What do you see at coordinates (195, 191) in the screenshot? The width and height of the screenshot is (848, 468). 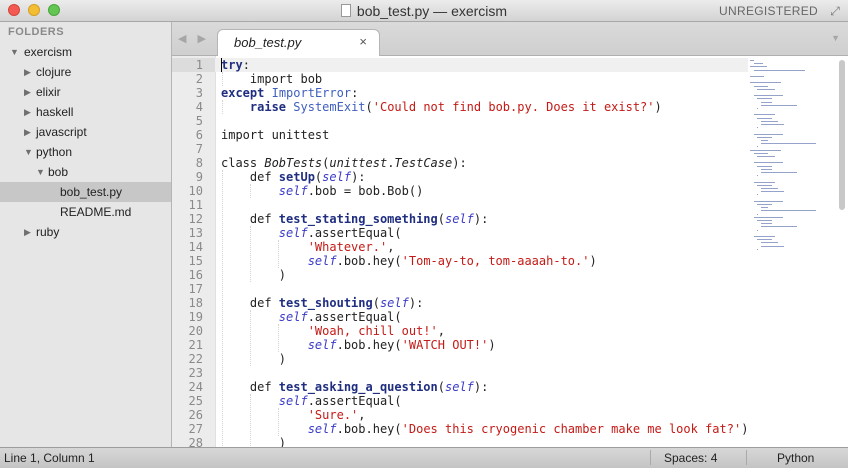 I see `line-number: 10` at bounding box center [195, 191].